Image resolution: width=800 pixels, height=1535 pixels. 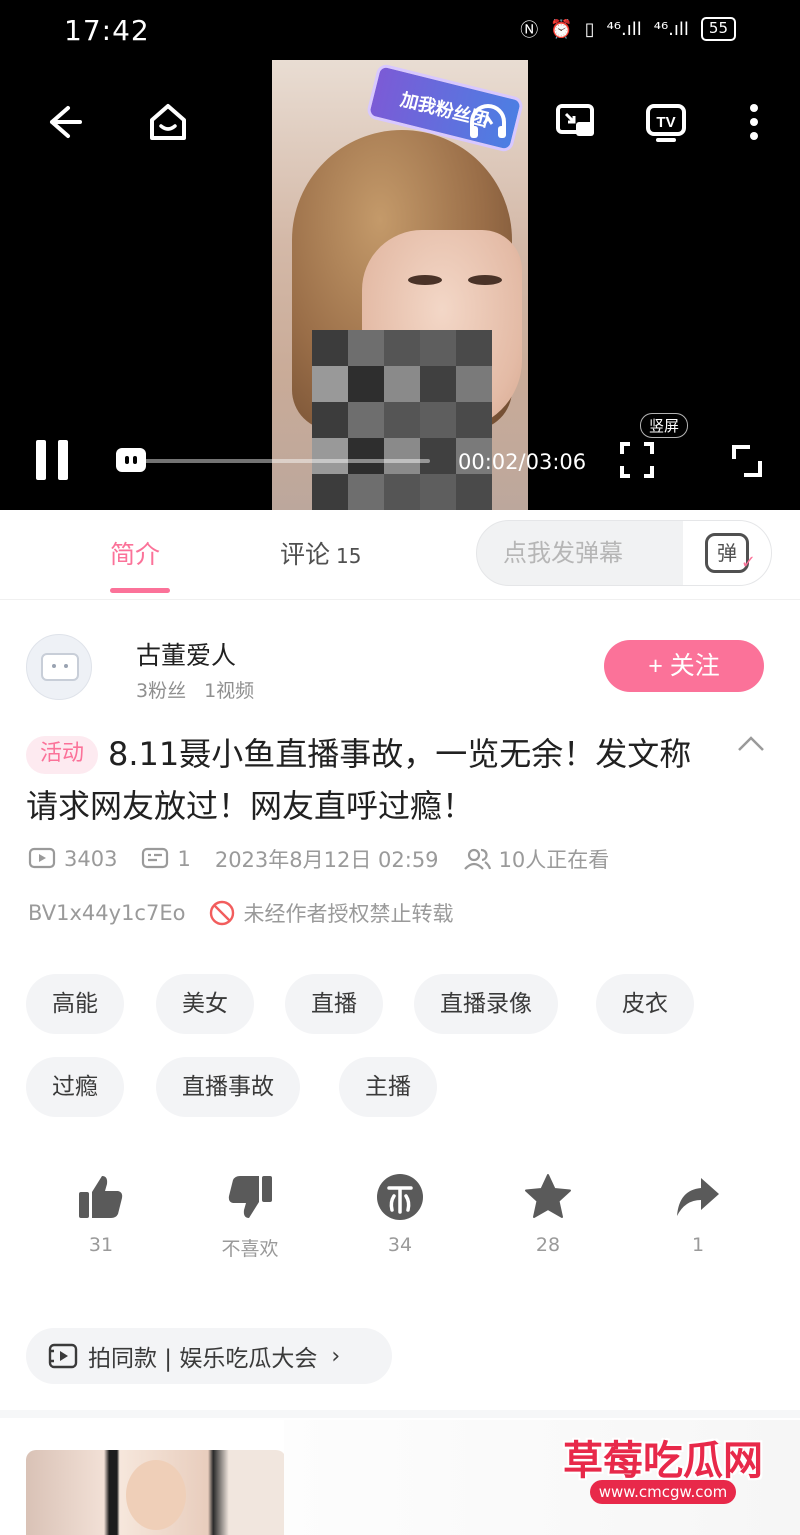 I want to click on portrait-badge: 竖屏, so click(x=664, y=425).